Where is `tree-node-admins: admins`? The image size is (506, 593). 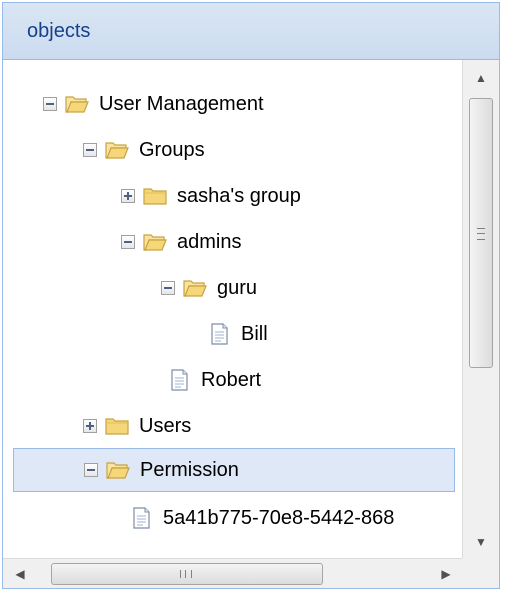
tree-node-admins: admins is located at coordinates (181, 242).